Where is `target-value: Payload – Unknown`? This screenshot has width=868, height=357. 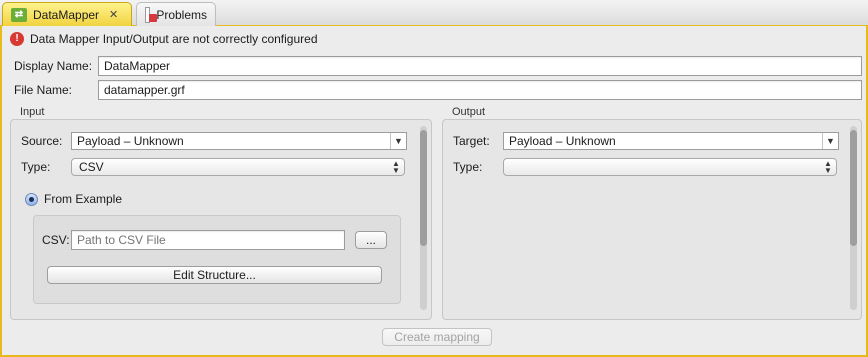 target-value: Payload – Unknown is located at coordinates (562, 141).